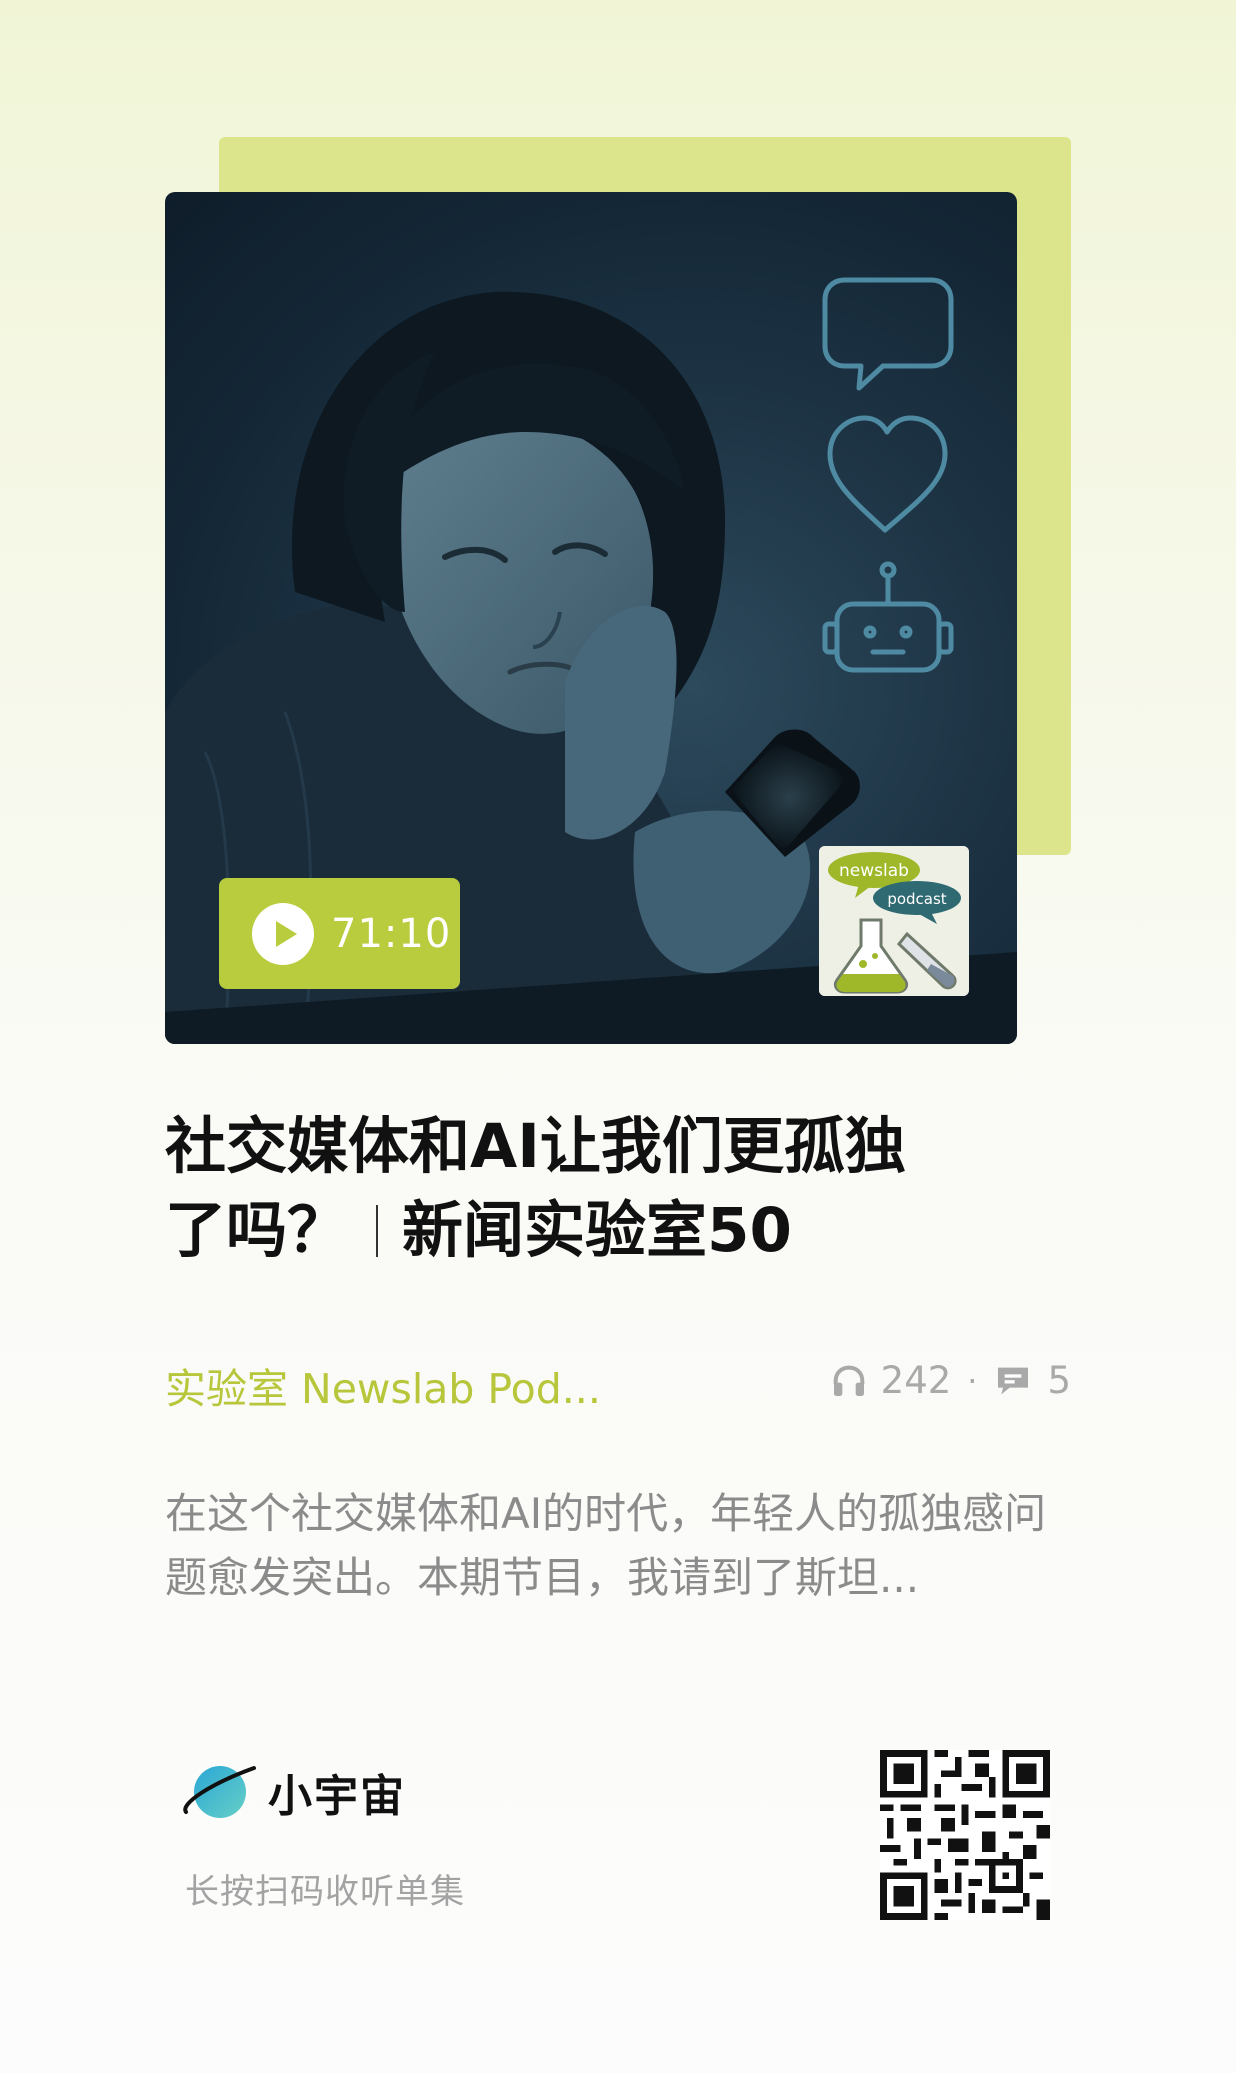 The width and height of the screenshot is (1236, 2073). What do you see at coordinates (283, 933) in the screenshot?
I see `play-icon` at bounding box center [283, 933].